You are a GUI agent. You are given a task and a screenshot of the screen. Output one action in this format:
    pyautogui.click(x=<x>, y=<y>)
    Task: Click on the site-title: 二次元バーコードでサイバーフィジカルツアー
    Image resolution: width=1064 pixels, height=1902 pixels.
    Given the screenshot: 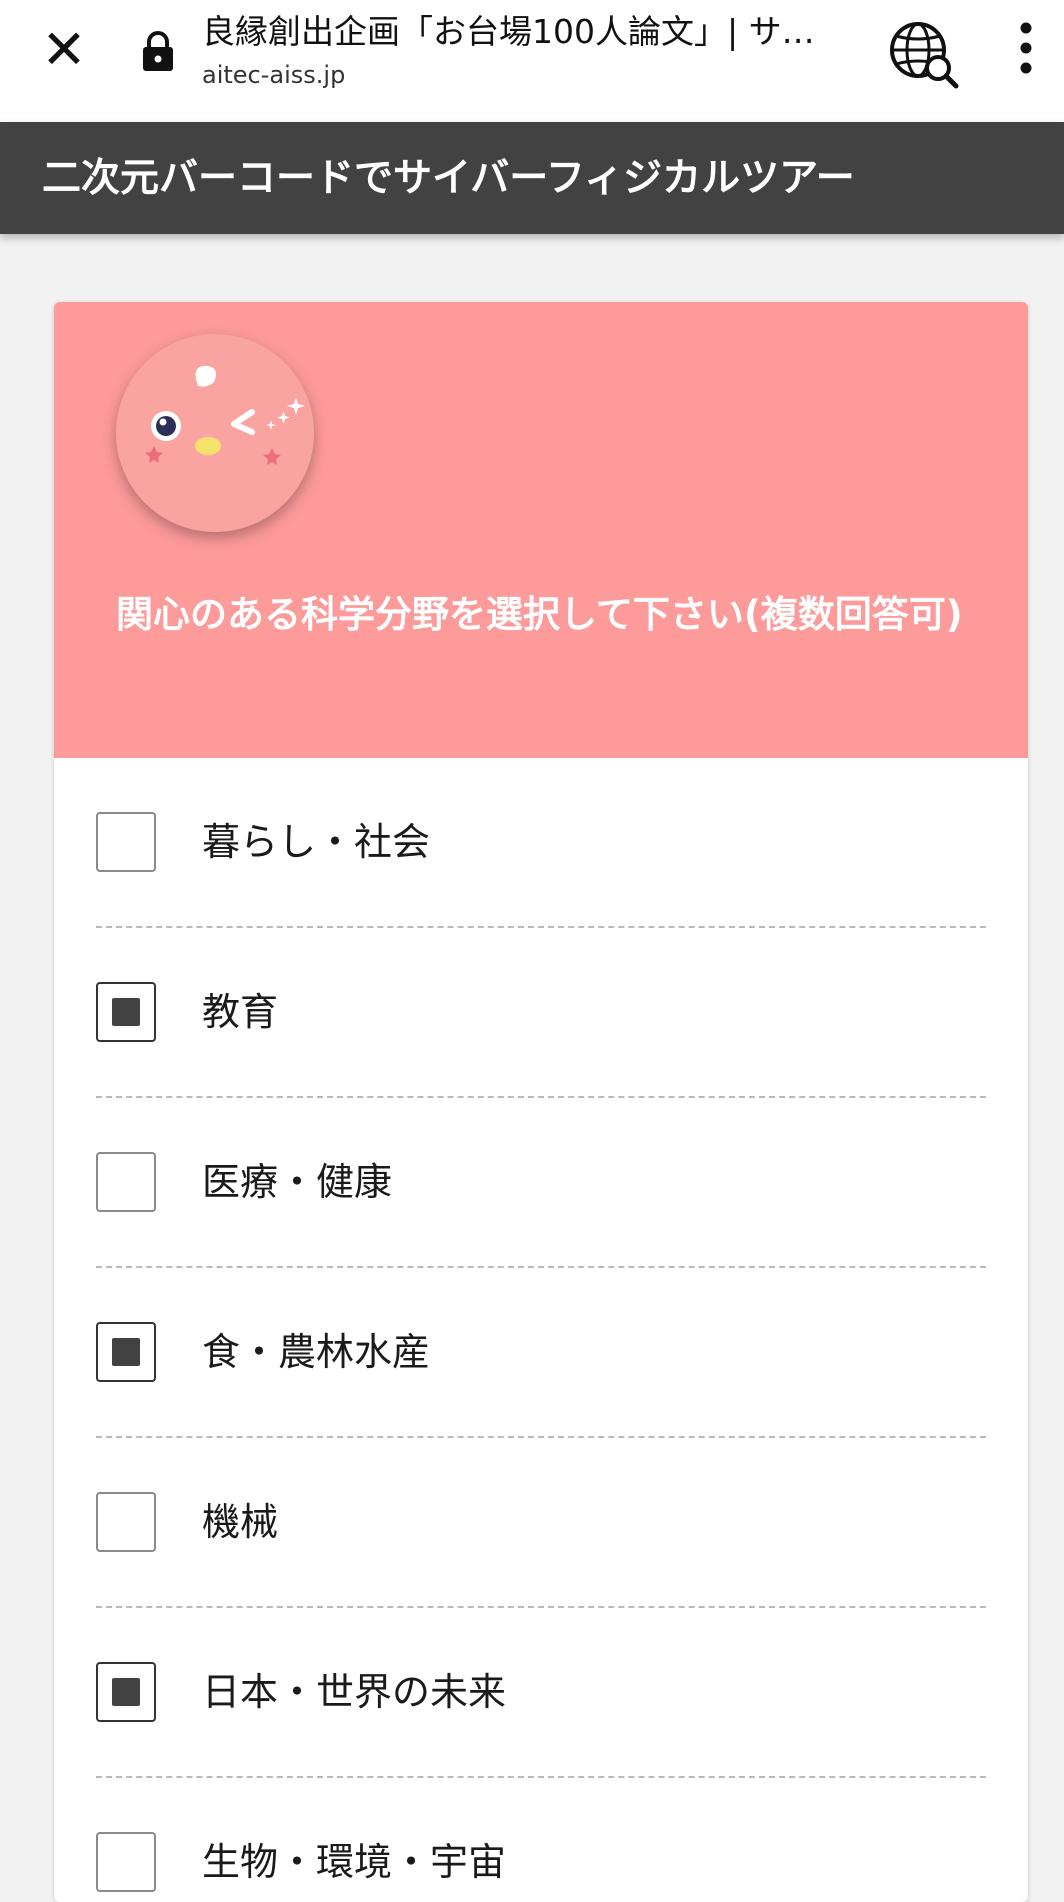 What is the action you would take?
    pyautogui.click(x=448, y=178)
    